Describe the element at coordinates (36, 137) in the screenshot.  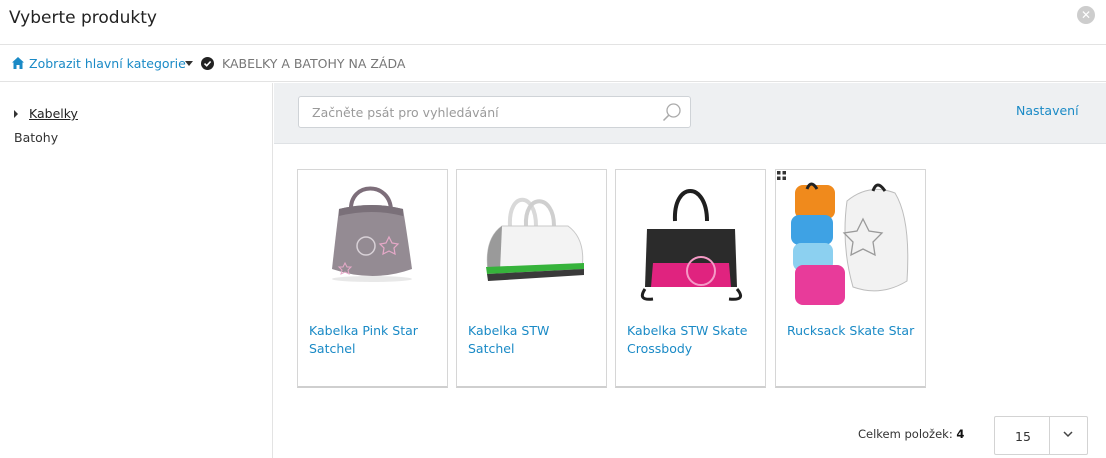
I see `sidebar-item-batohy: Batohy` at that location.